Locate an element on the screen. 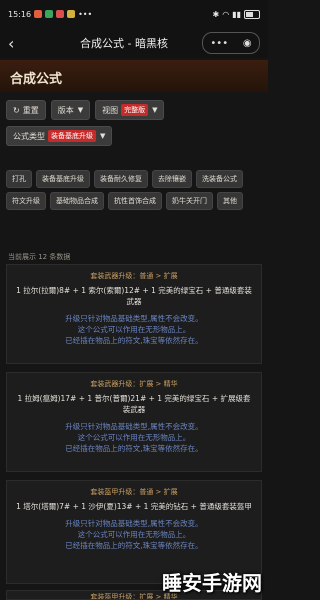 This screenshot has height=600, width=320. refresh-icon: ↻ is located at coordinates (16, 110).